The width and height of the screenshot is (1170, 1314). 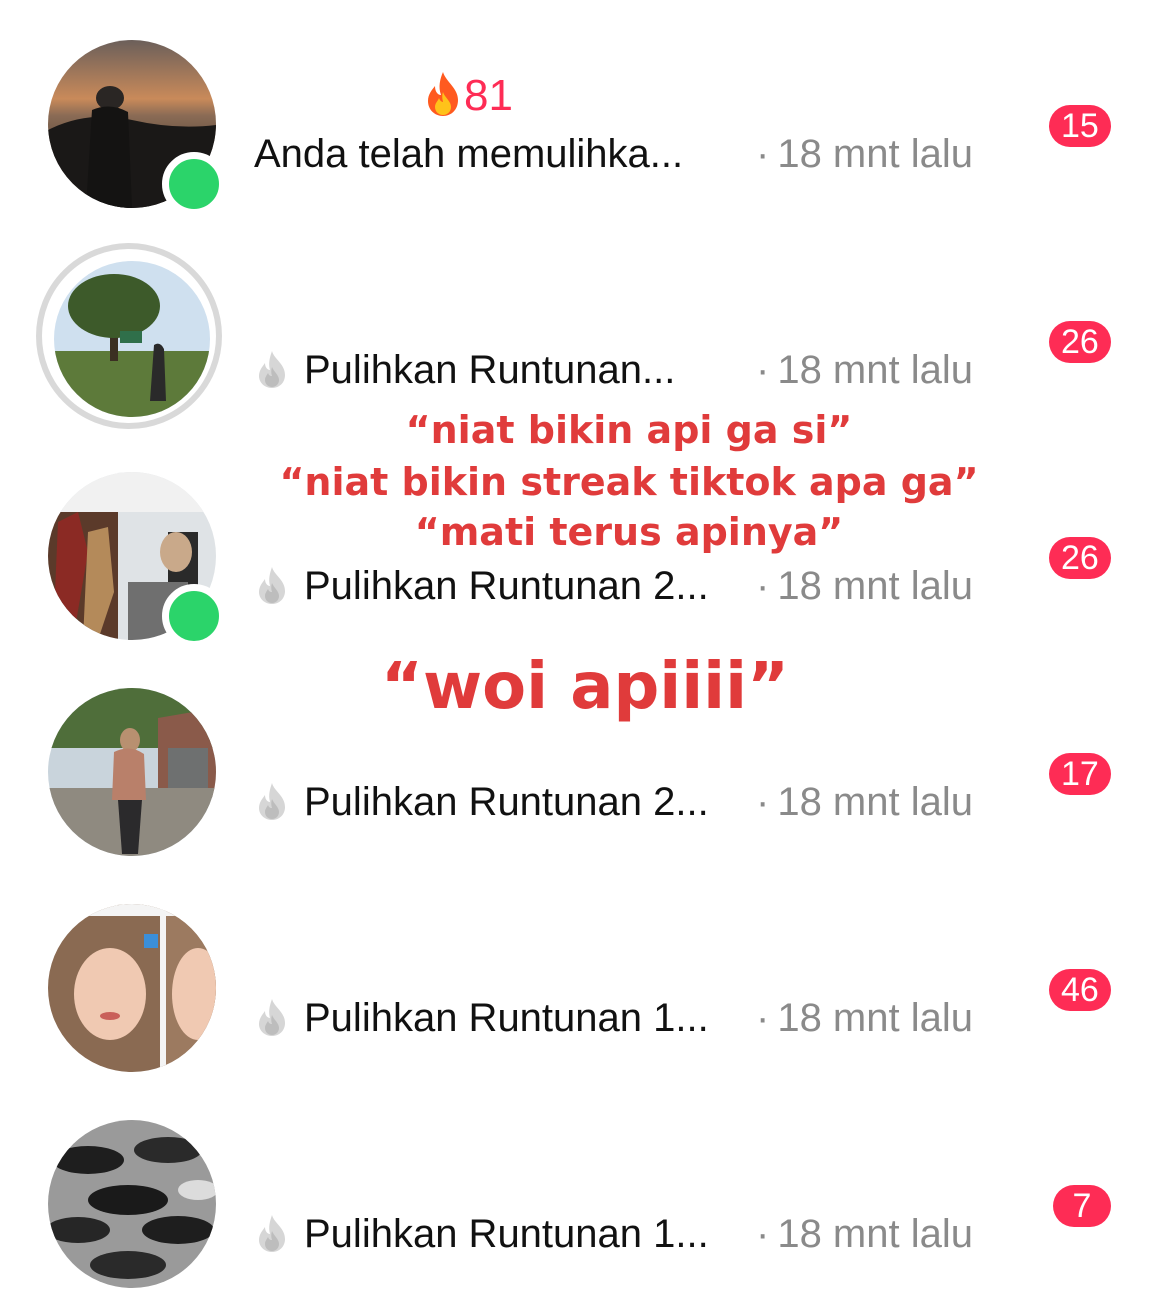 I want to click on overlay-caption: “mati terus apinya”, so click(x=629, y=532).